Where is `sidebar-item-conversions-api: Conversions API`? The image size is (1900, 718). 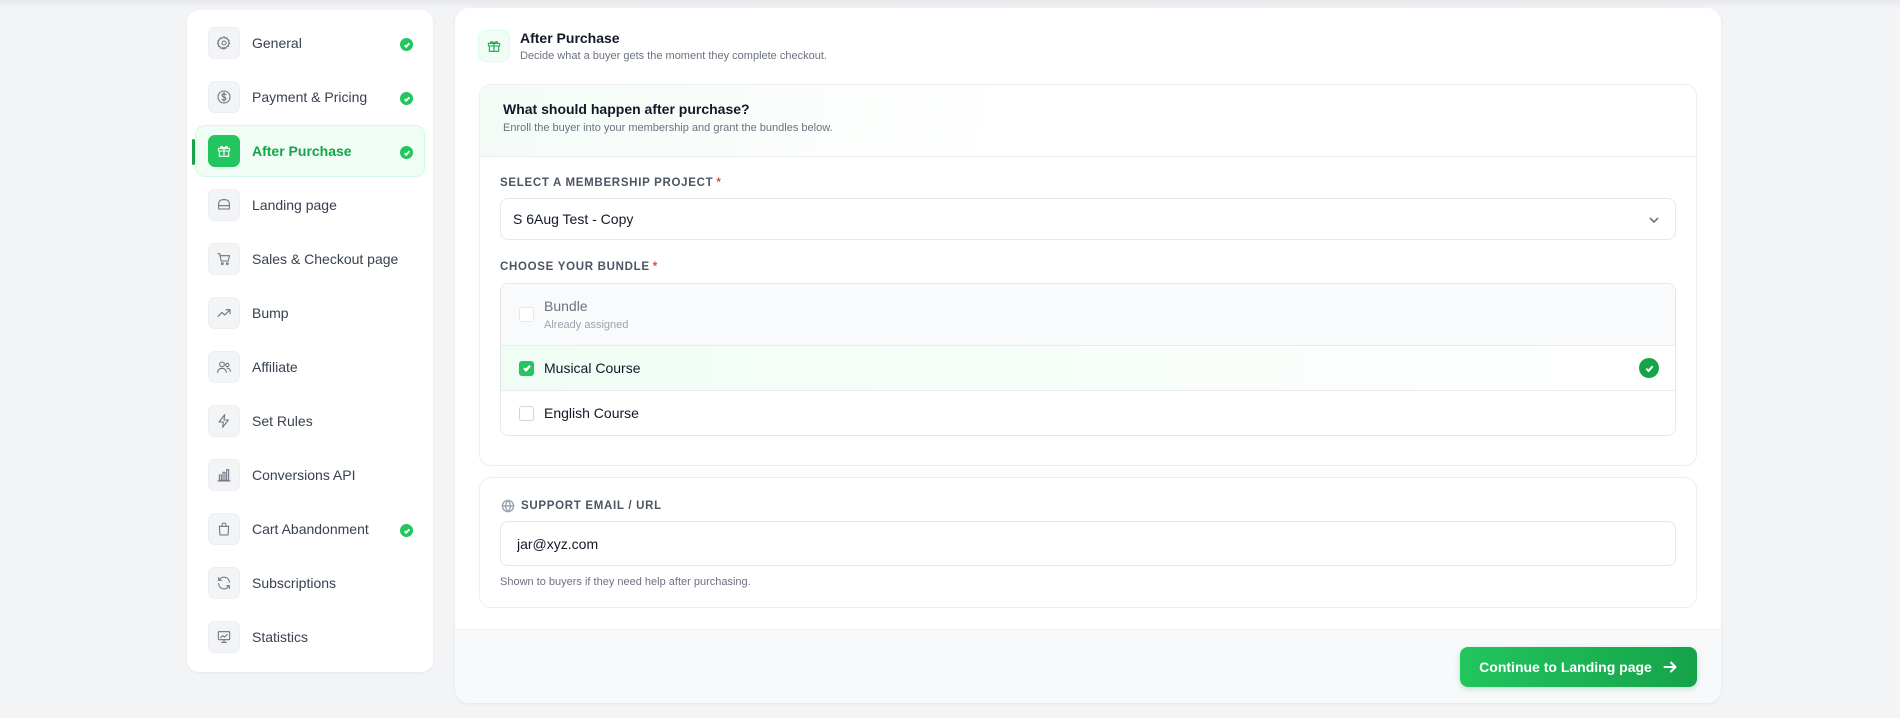 sidebar-item-conversions-api: Conversions API is located at coordinates (310, 475).